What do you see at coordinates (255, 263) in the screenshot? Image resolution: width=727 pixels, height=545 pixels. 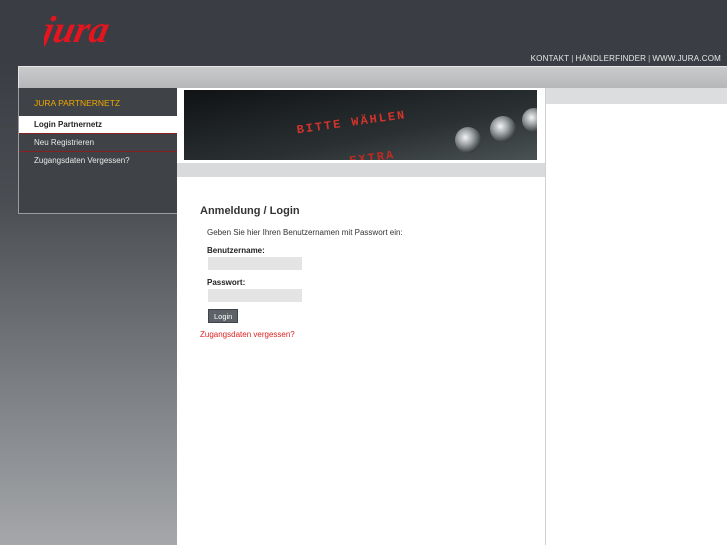 I see `username-field` at bounding box center [255, 263].